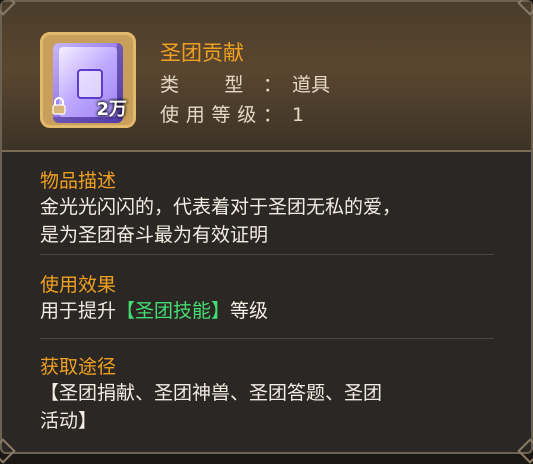 Image resolution: width=533 pixels, height=464 pixels. I want to click on effect-text: 用于提升【圣团技能】等级, so click(255, 311).